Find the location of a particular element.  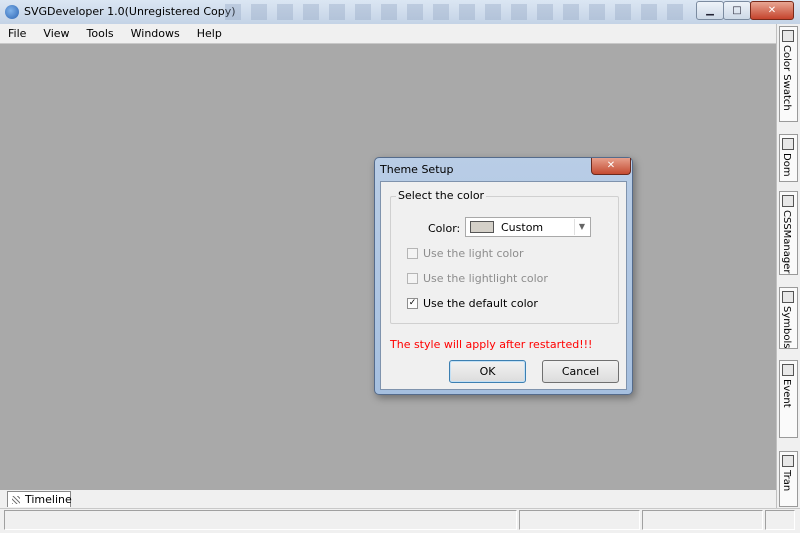

transform-icon is located at coordinates (788, 461).